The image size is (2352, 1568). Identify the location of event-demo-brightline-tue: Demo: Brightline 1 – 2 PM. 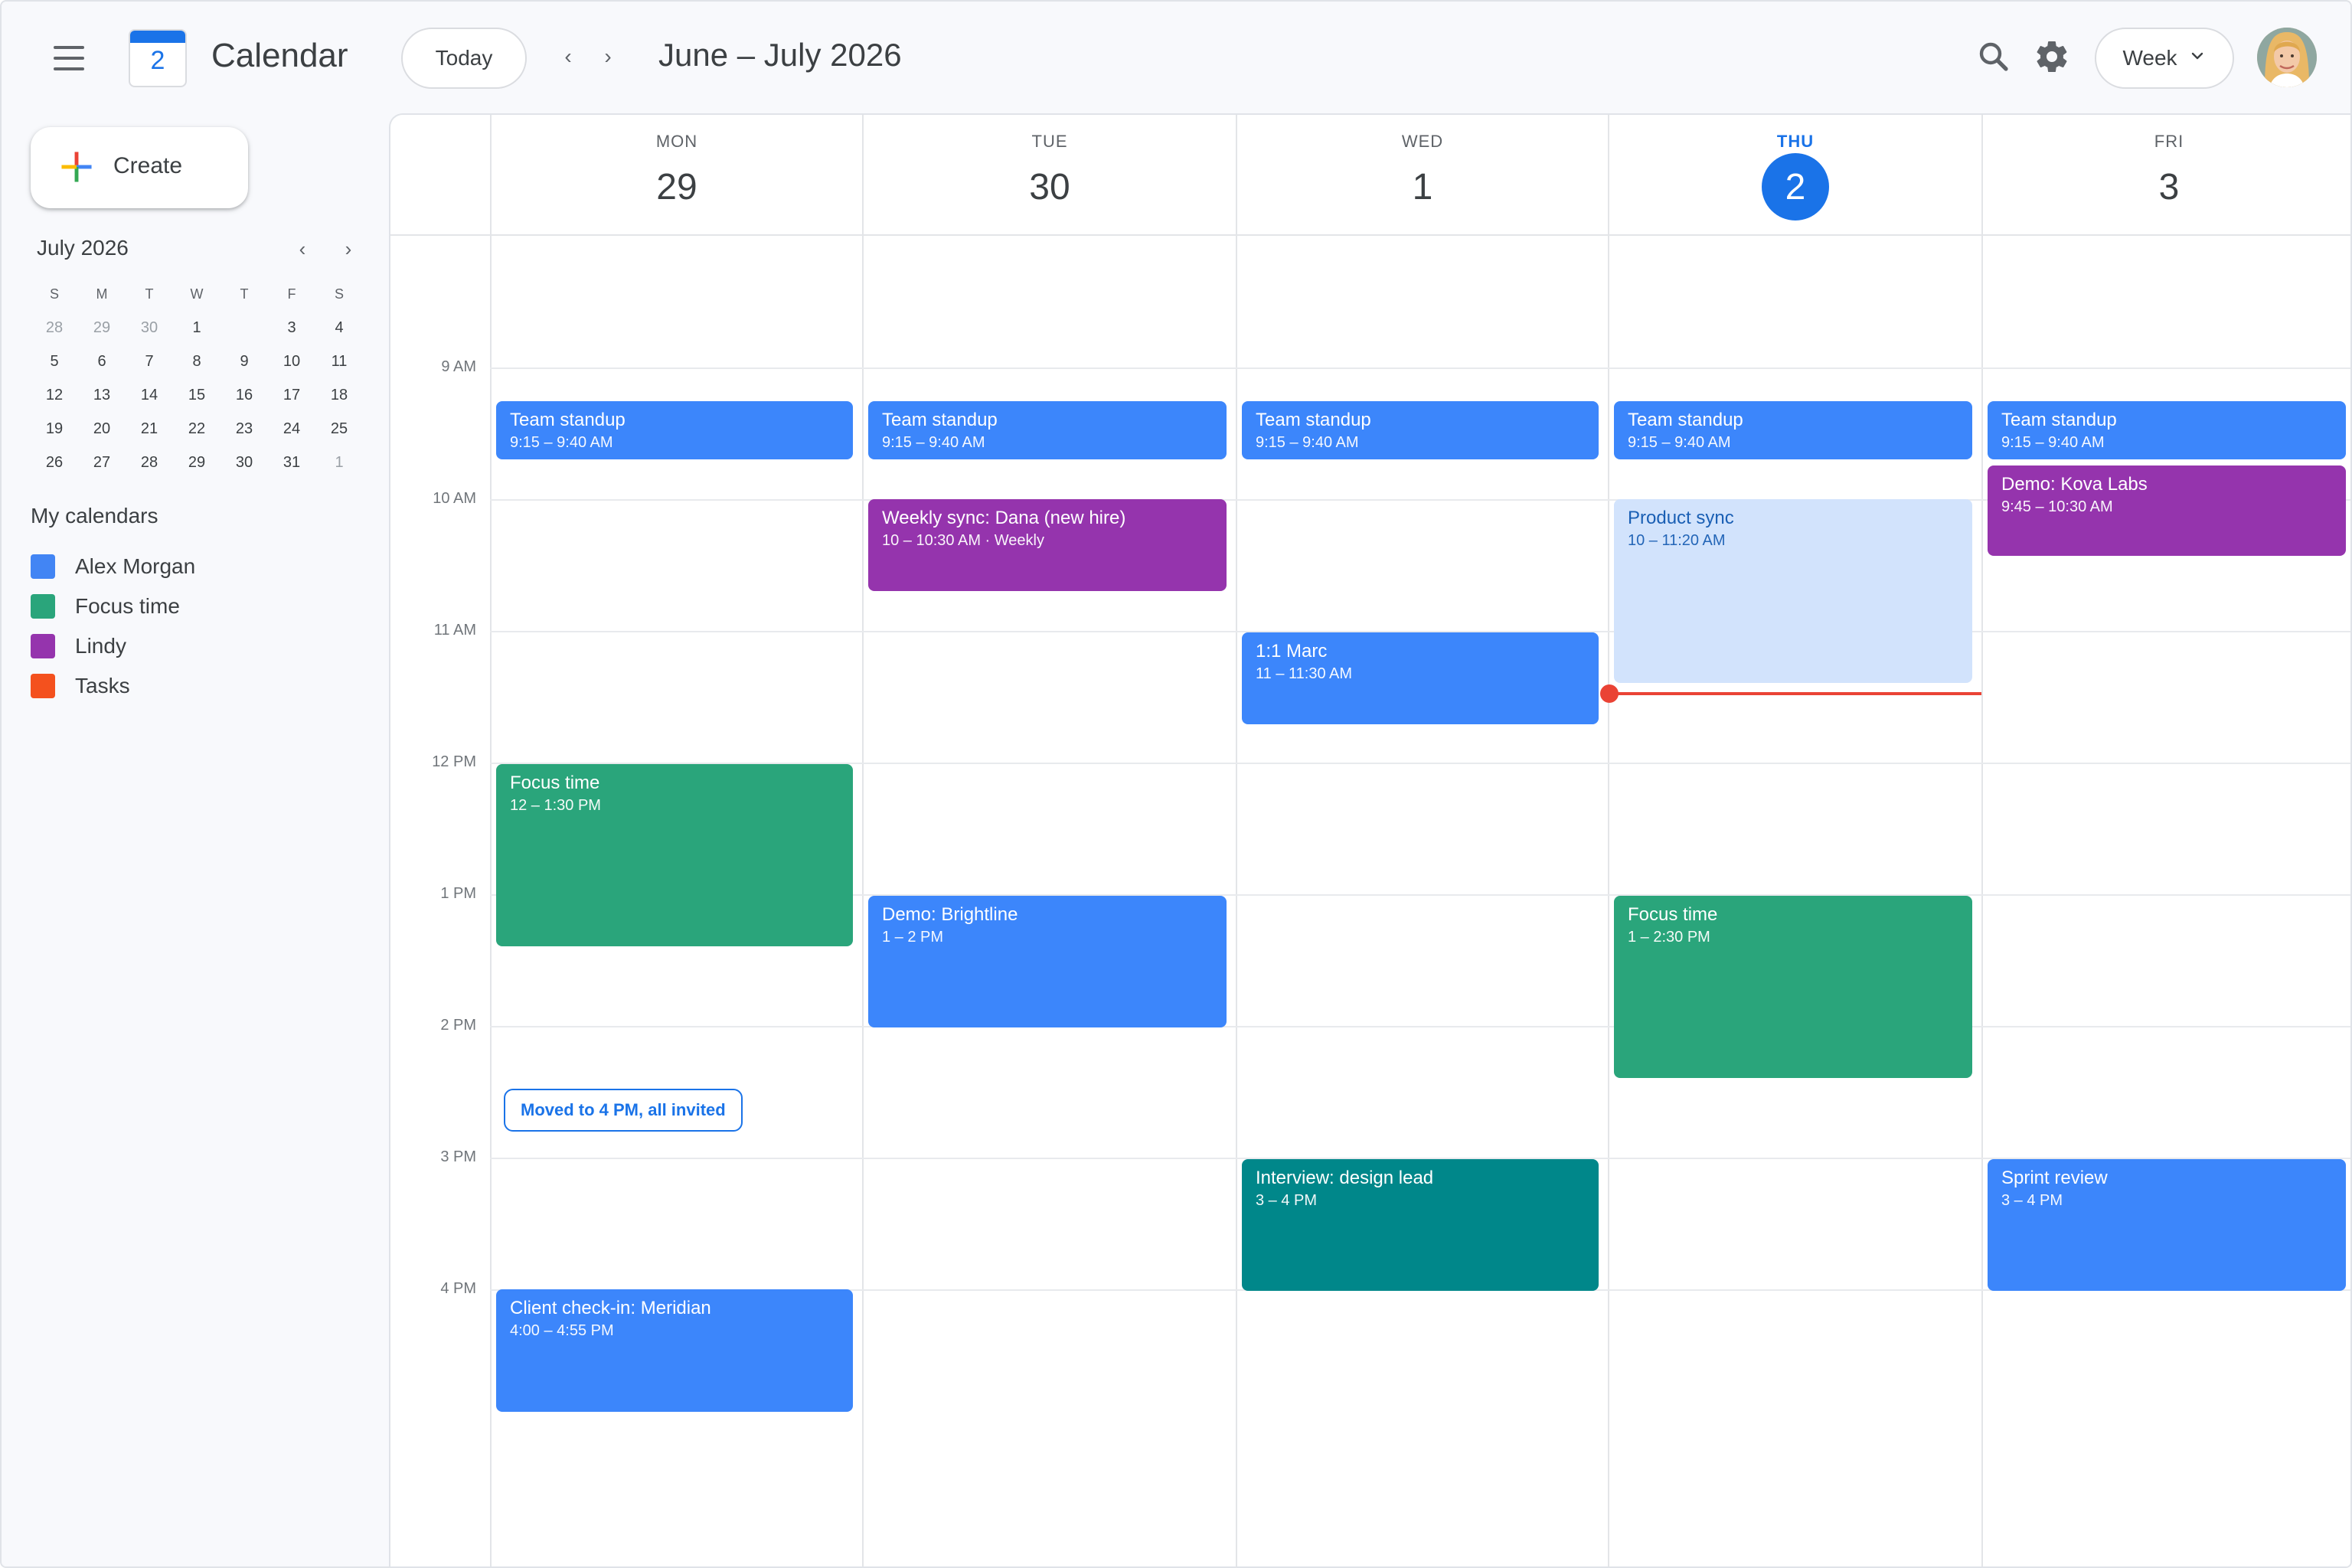
(1047, 961).